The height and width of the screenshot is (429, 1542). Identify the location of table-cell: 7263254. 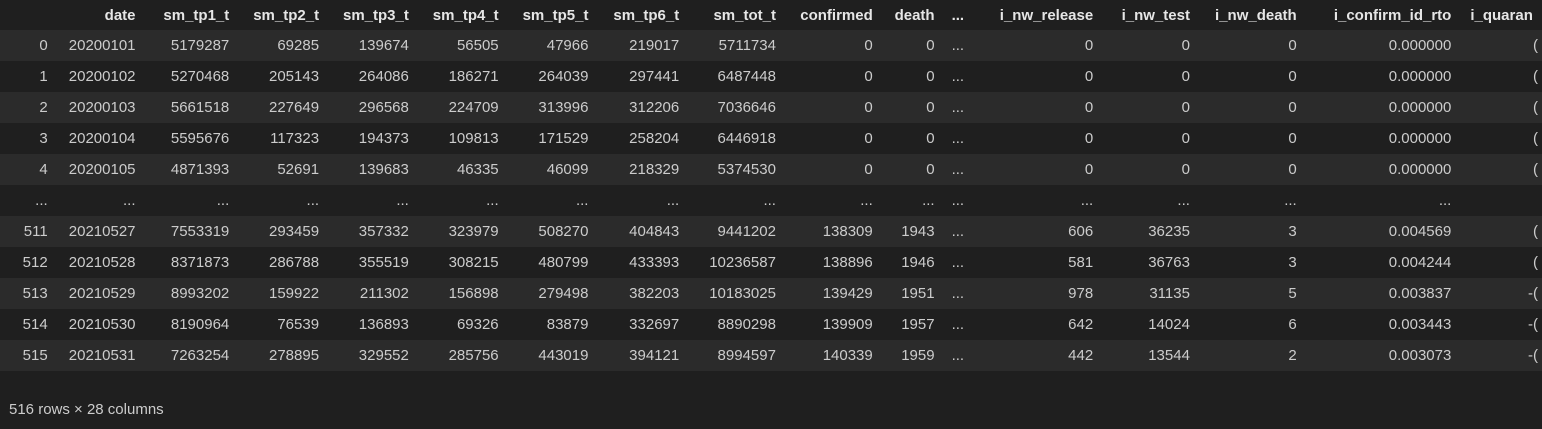
(200, 355).